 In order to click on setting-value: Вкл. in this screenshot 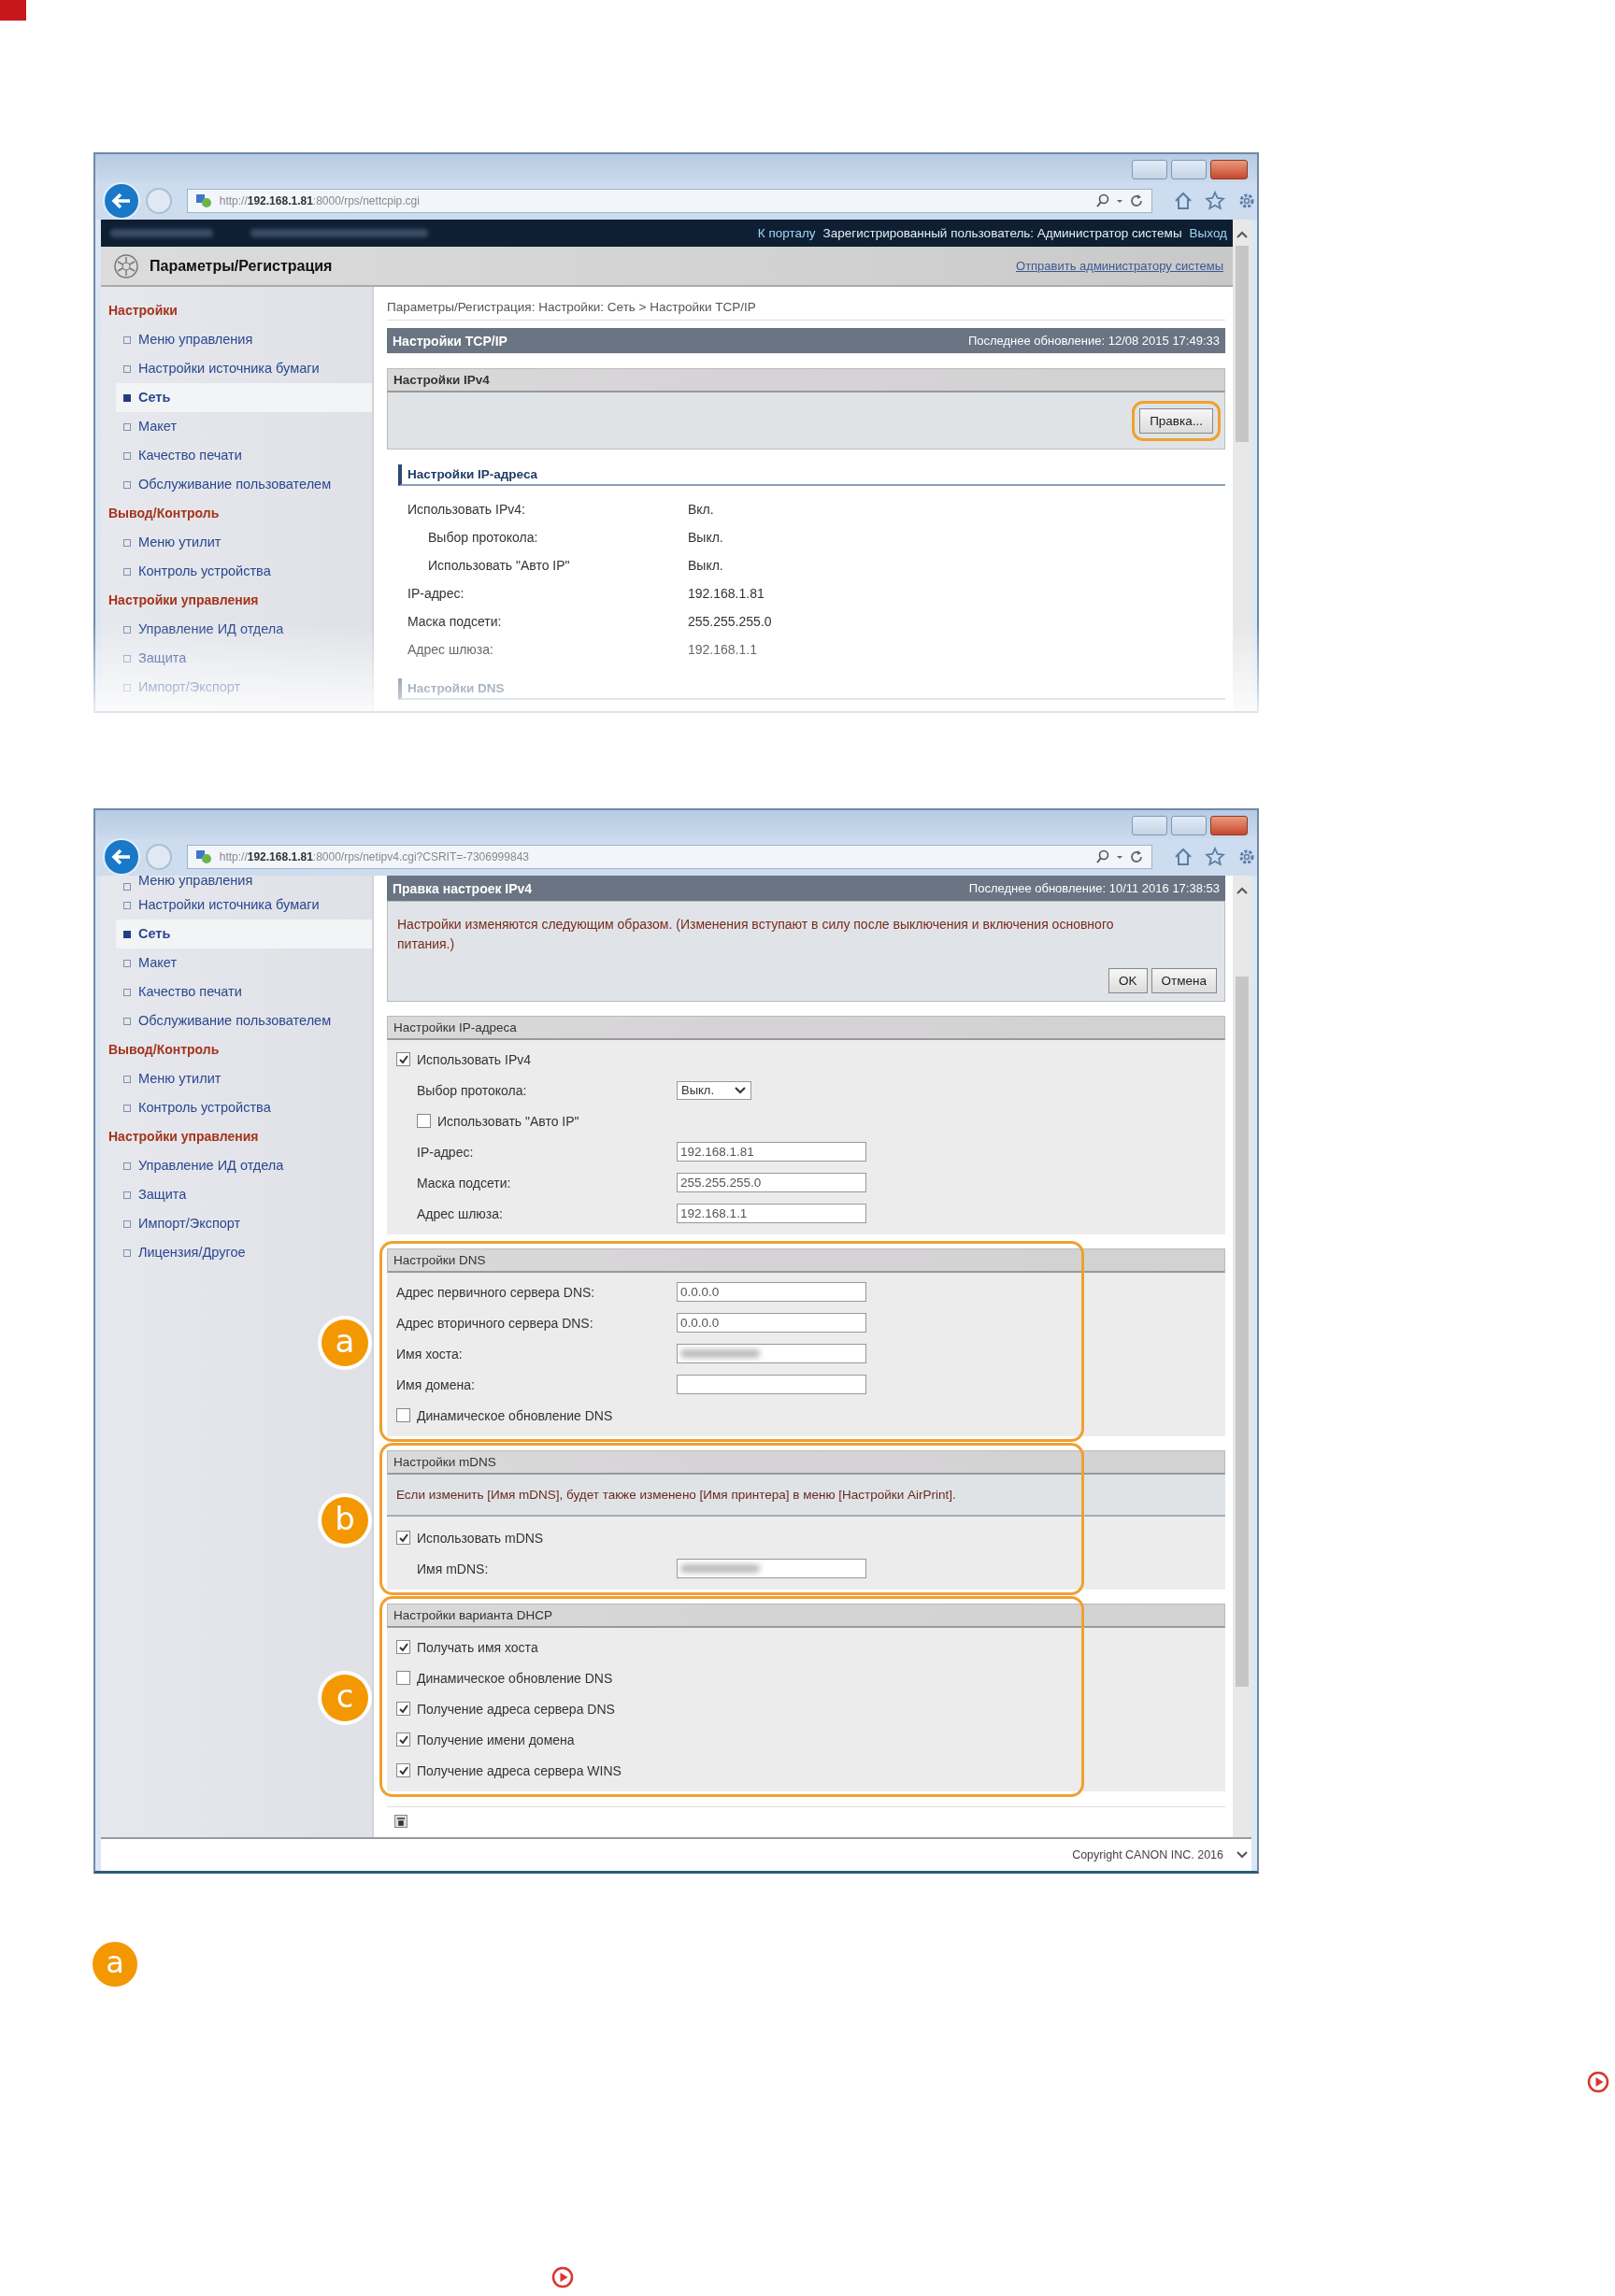, I will do `click(701, 509)`.